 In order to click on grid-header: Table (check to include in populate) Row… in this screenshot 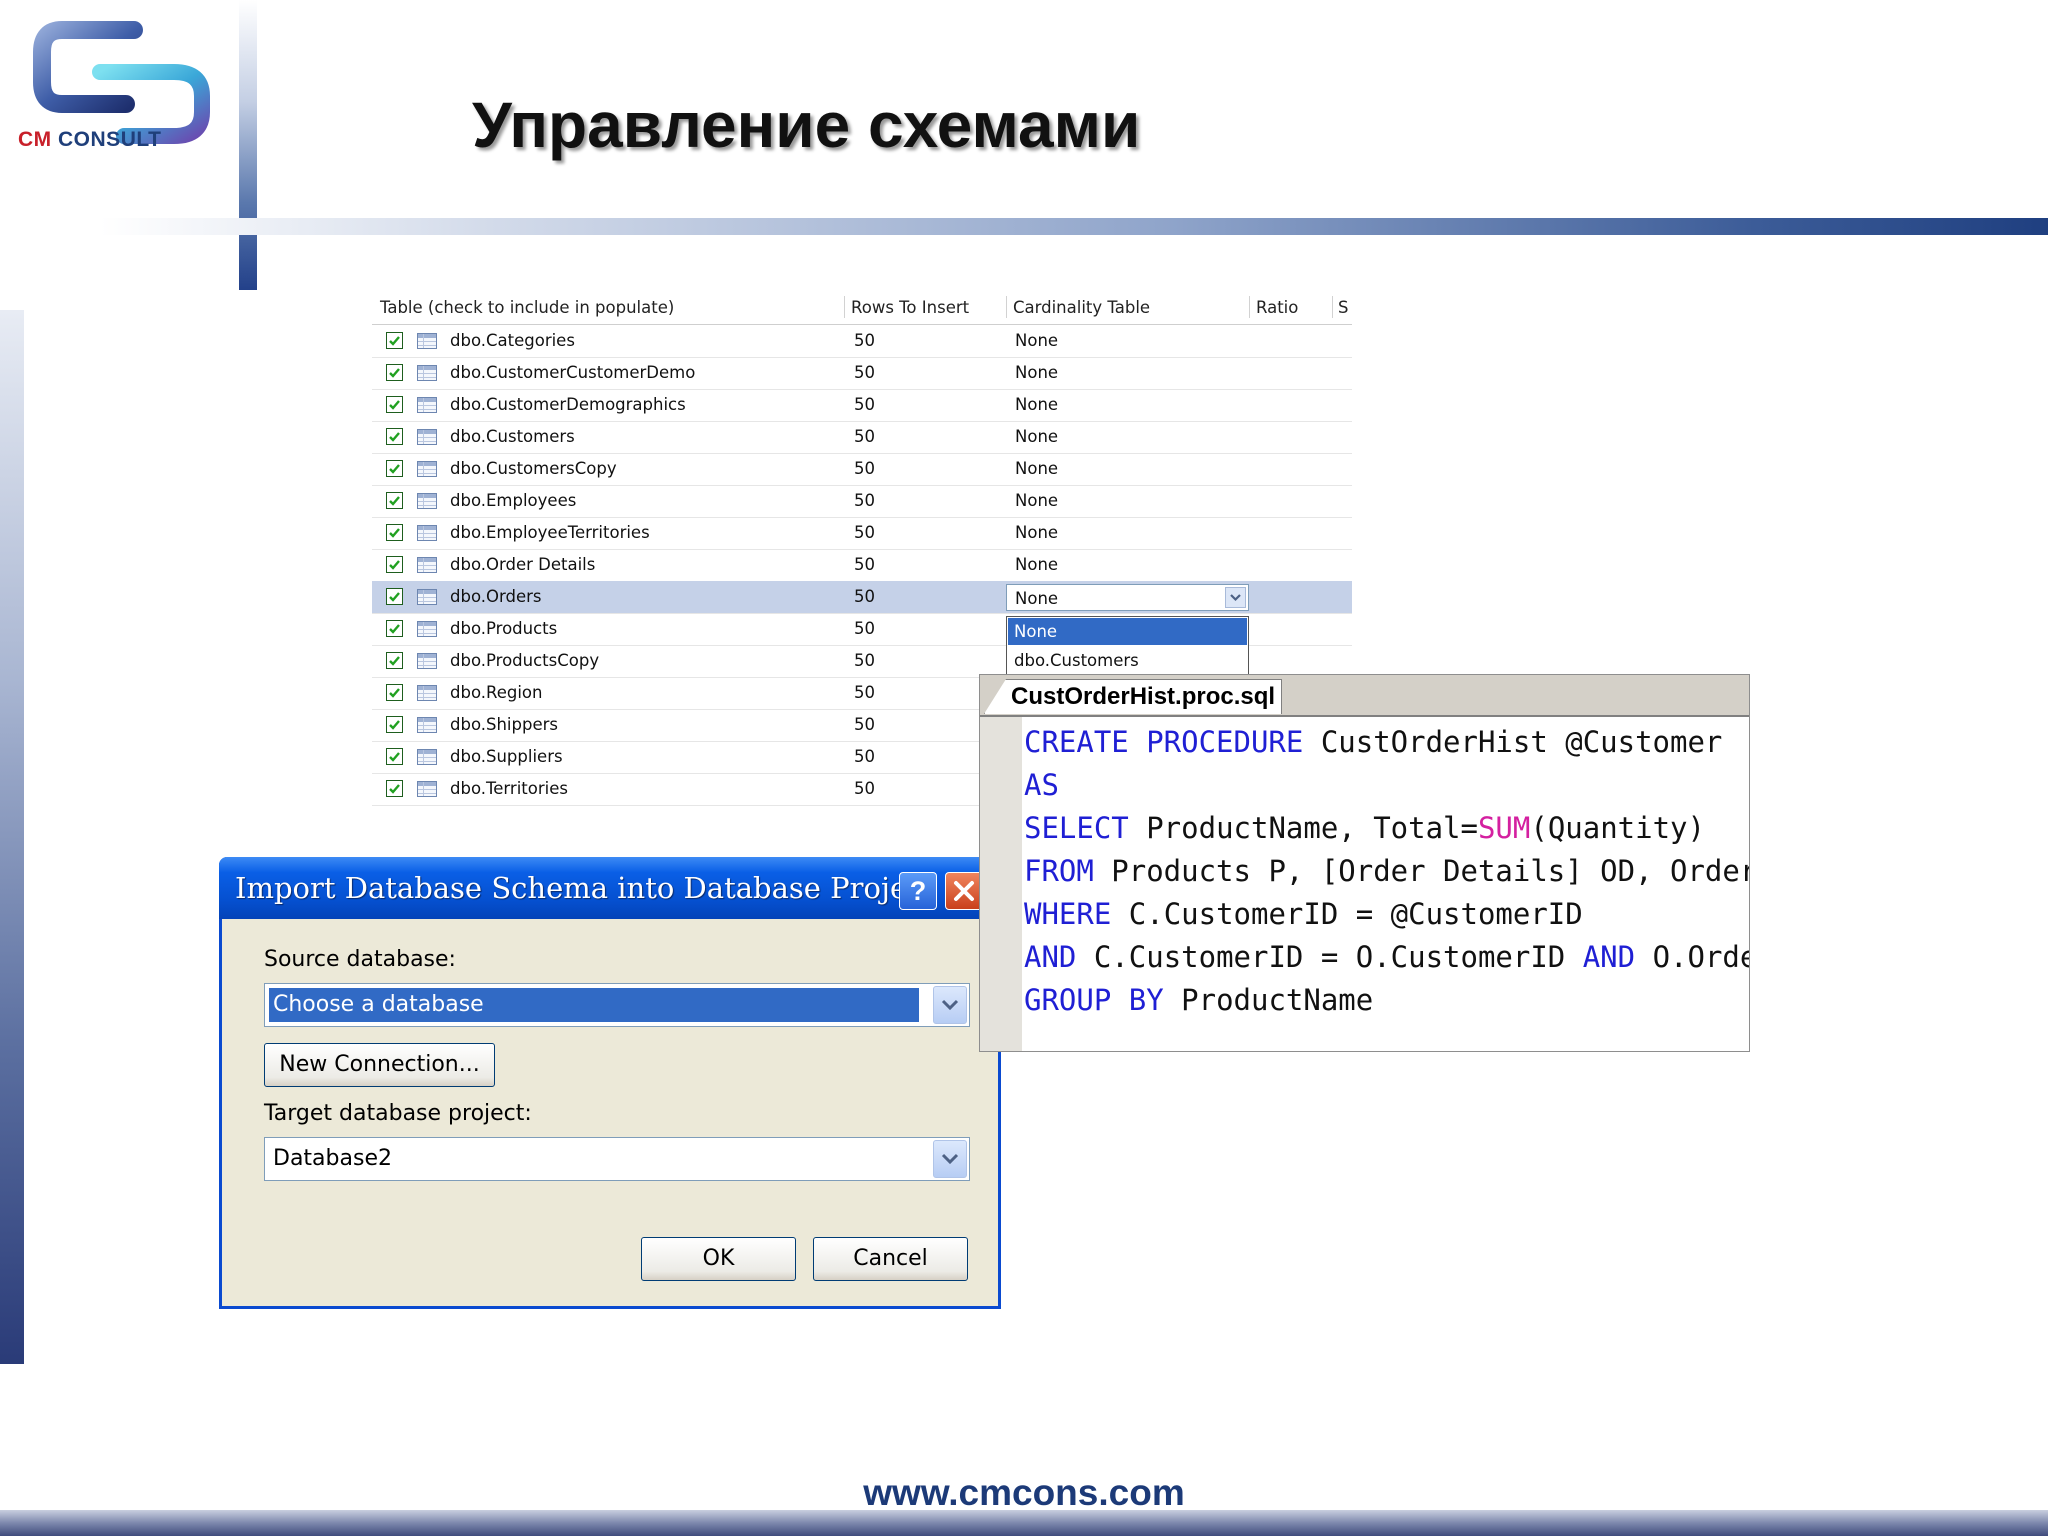, I will do `click(862, 308)`.